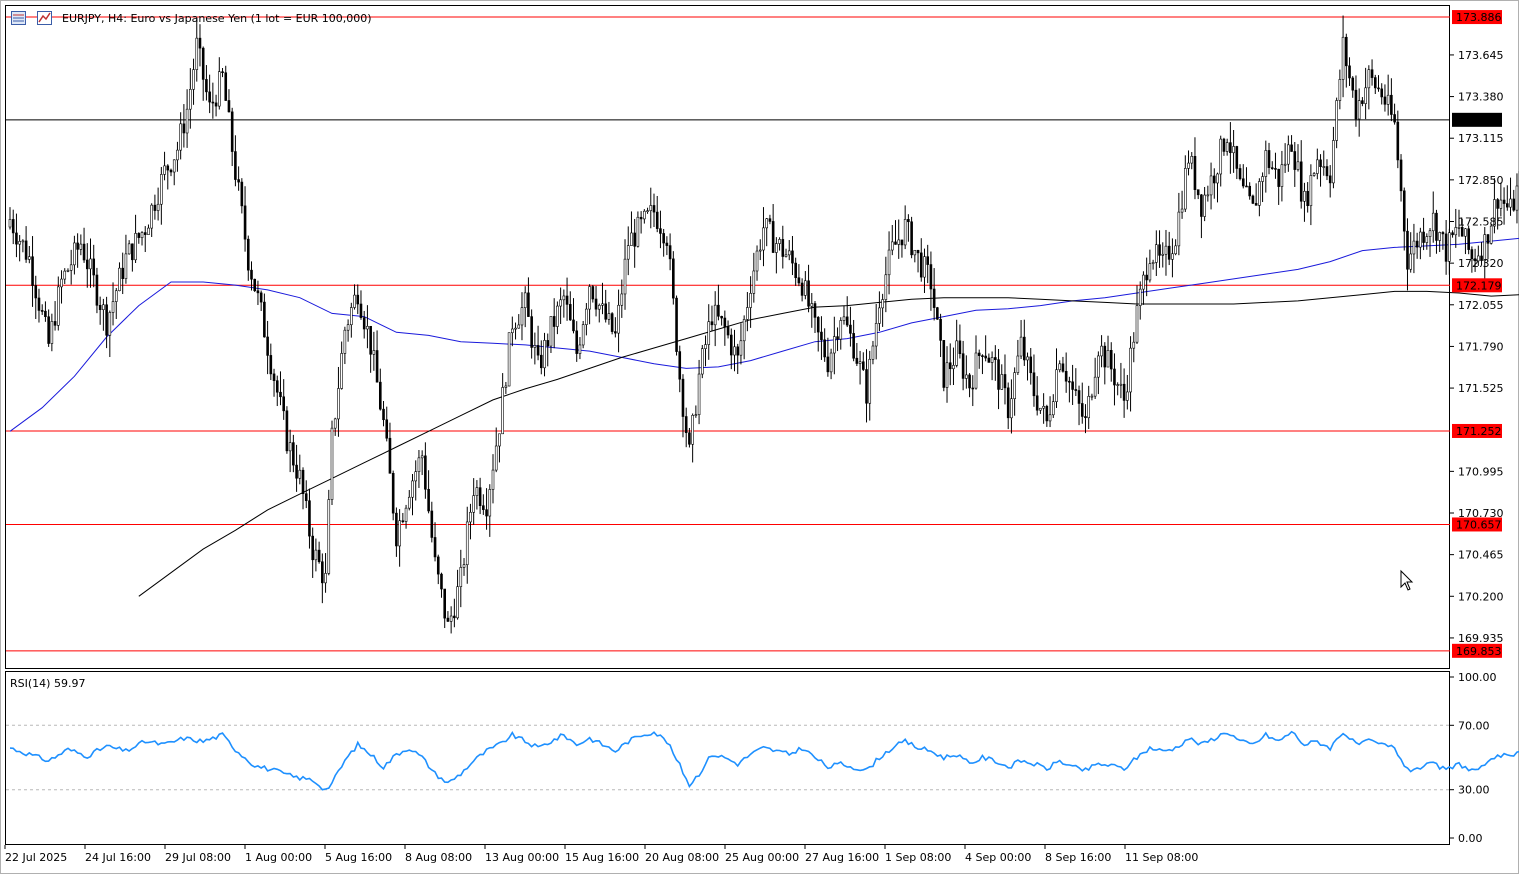  Describe the element at coordinates (1481, 305) in the screenshot. I see `price-tick-label: 172.055` at that location.